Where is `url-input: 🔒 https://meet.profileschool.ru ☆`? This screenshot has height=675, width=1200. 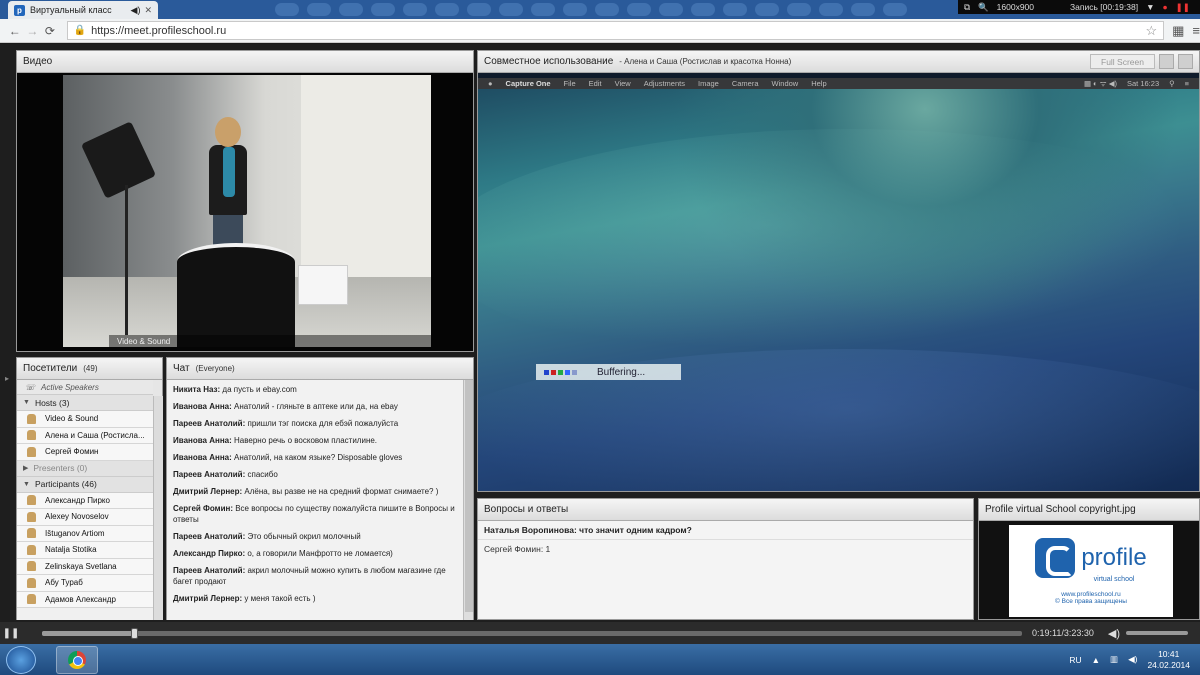 url-input: 🔒 https://meet.profileschool.ru ☆ is located at coordinates (615, 30).